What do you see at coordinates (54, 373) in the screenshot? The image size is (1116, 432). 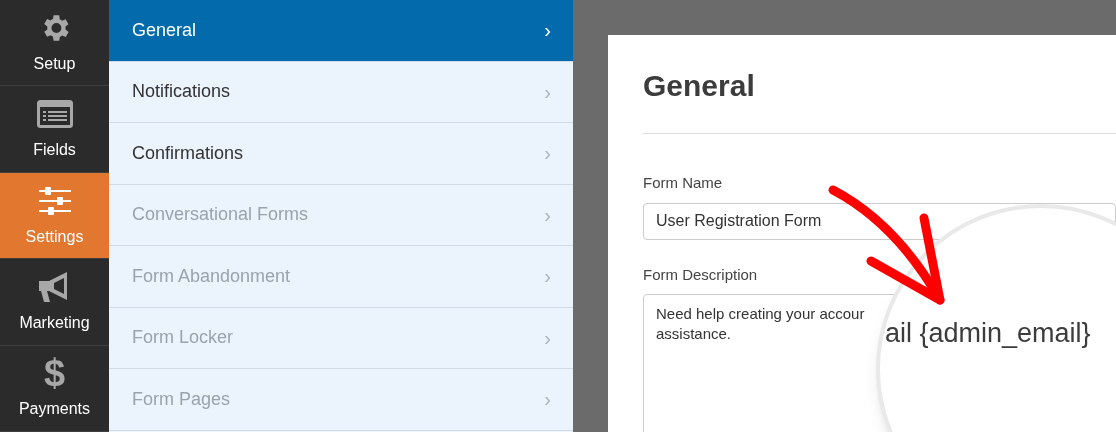 I see `dollar-icon: $` at bounding box center [54, 373].